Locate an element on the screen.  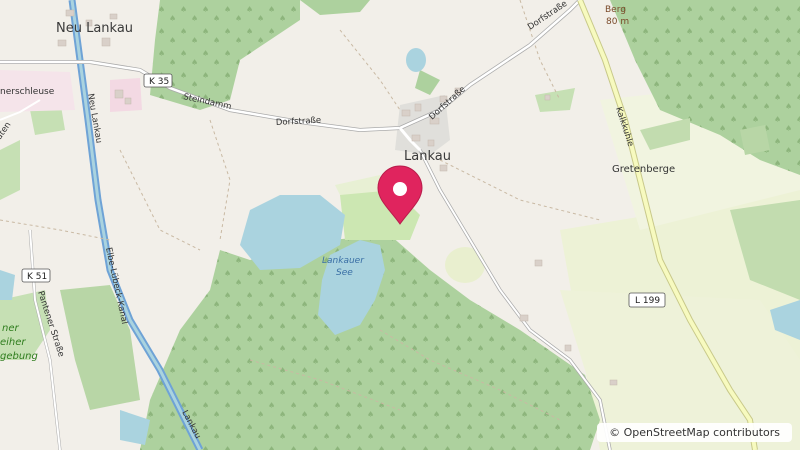
peak-label-name: Berg is located at coordinates (615, 10).